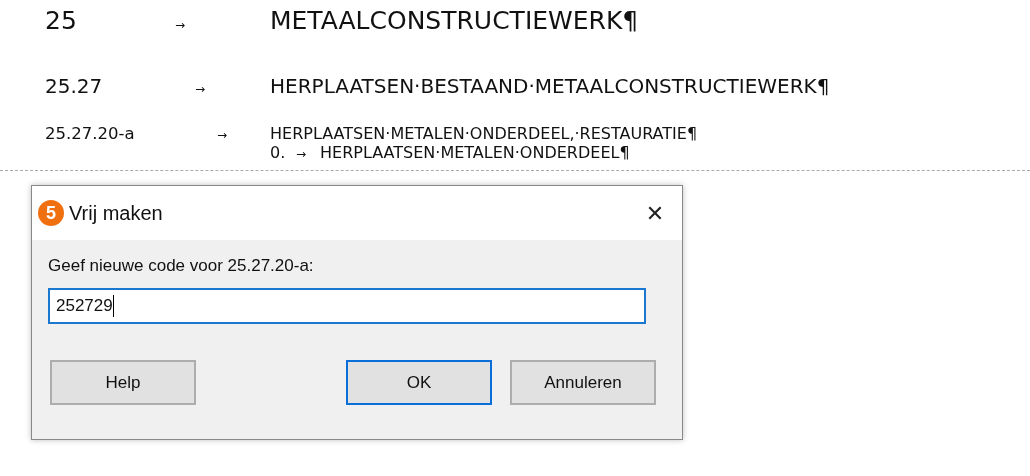 This screenshot has width=1030, height=476. What do you see at coordinates (278, 152) in the screenshot?
I see `sub-number: 0.` at bounding box center [278, 152].